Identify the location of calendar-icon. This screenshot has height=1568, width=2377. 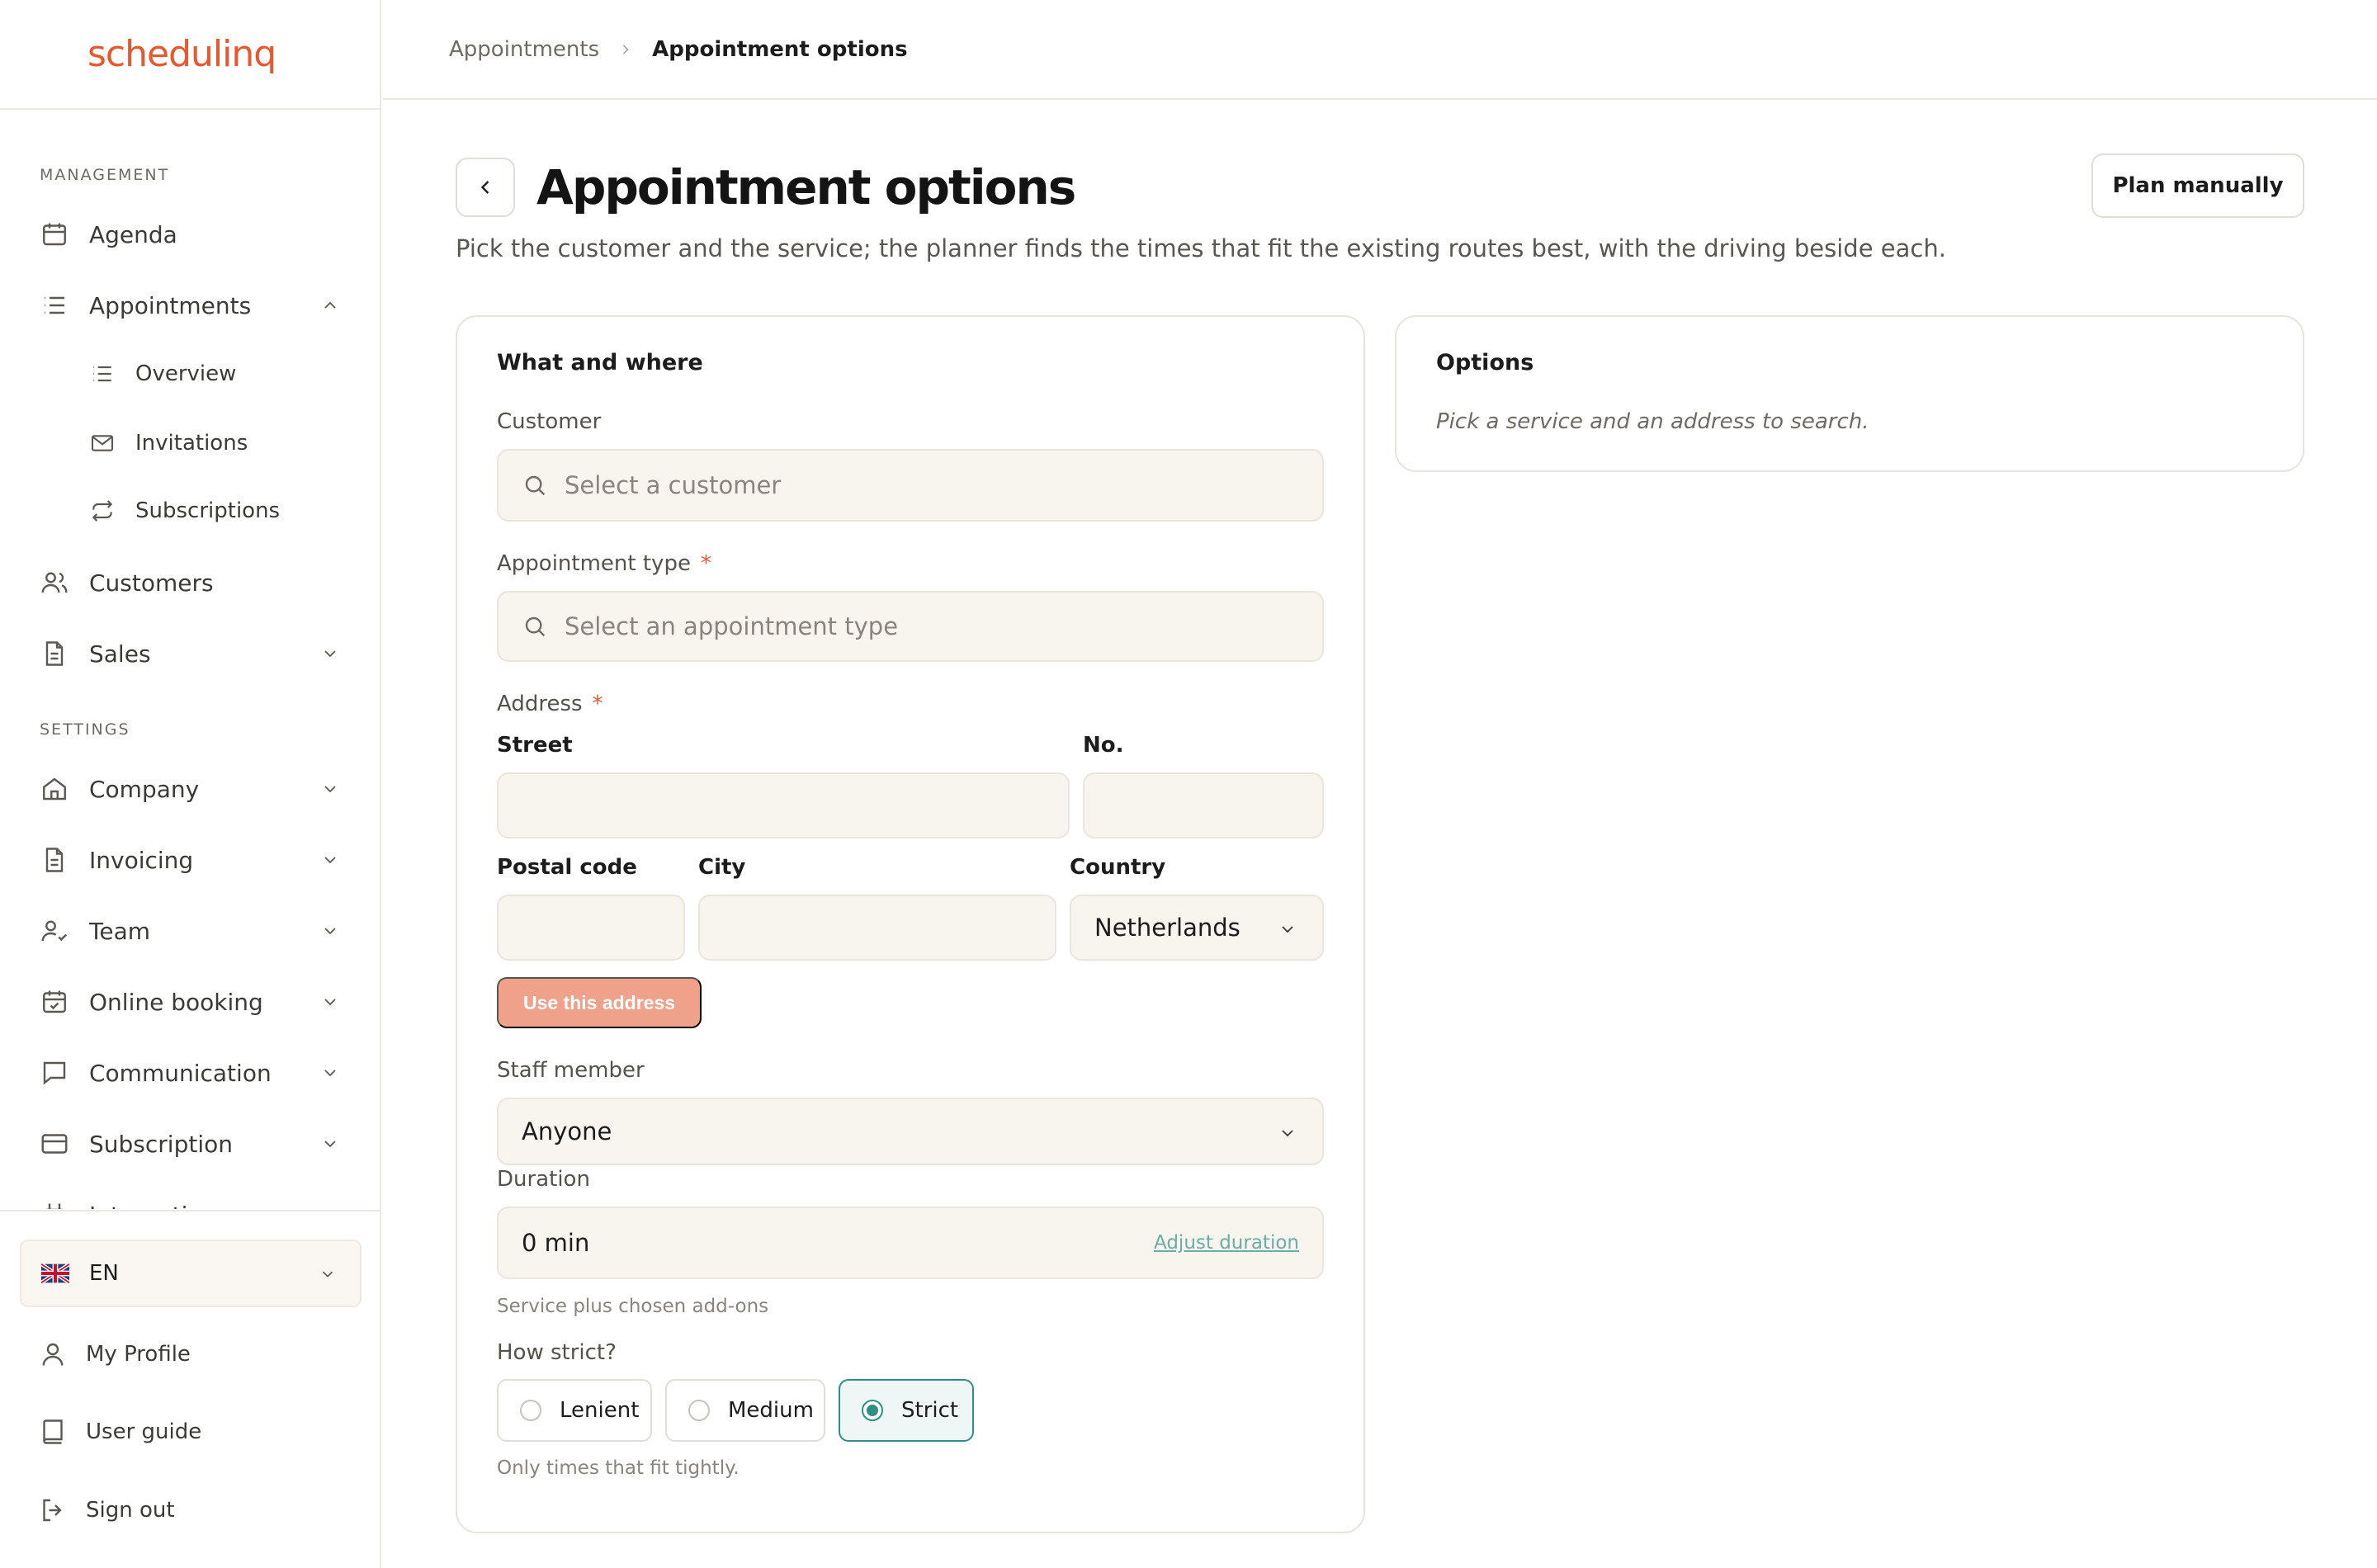
(54, 234).